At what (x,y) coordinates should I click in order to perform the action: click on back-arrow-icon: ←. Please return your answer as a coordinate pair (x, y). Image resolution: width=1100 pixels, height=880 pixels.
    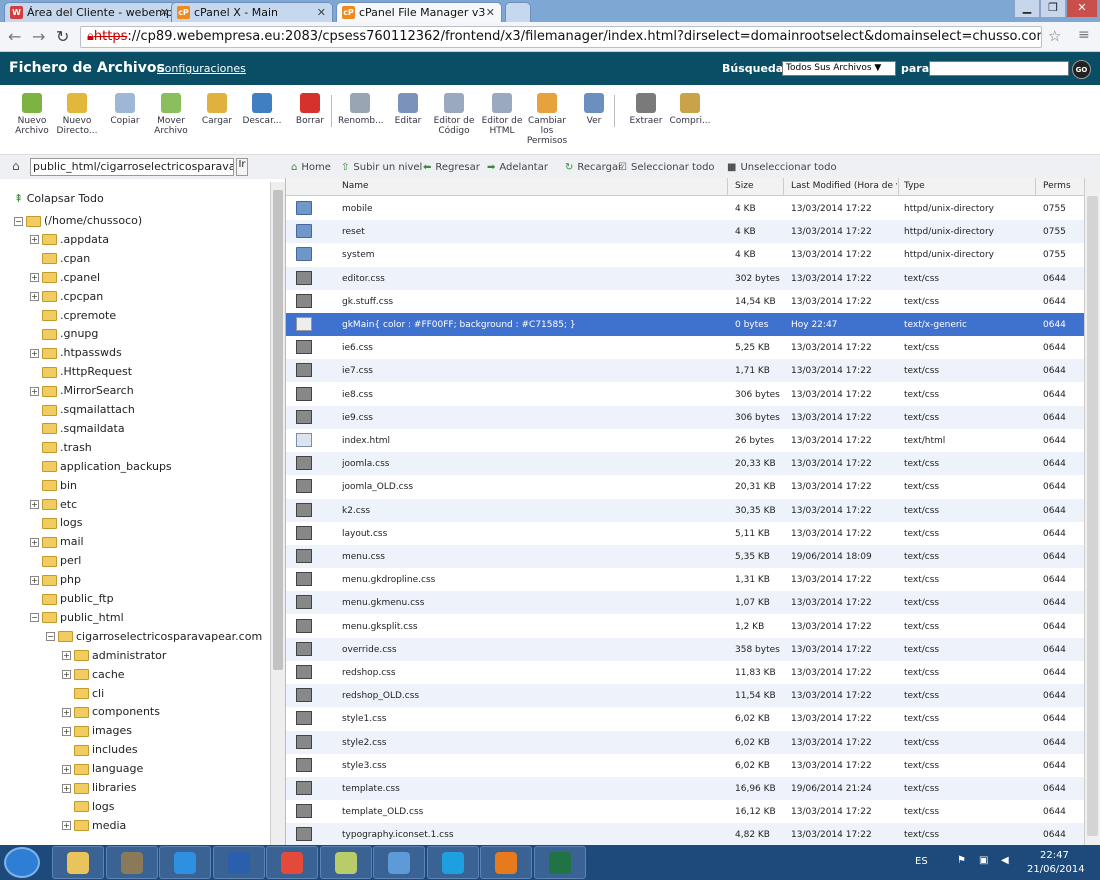
    Looking at the image, I should click on (14, 36).